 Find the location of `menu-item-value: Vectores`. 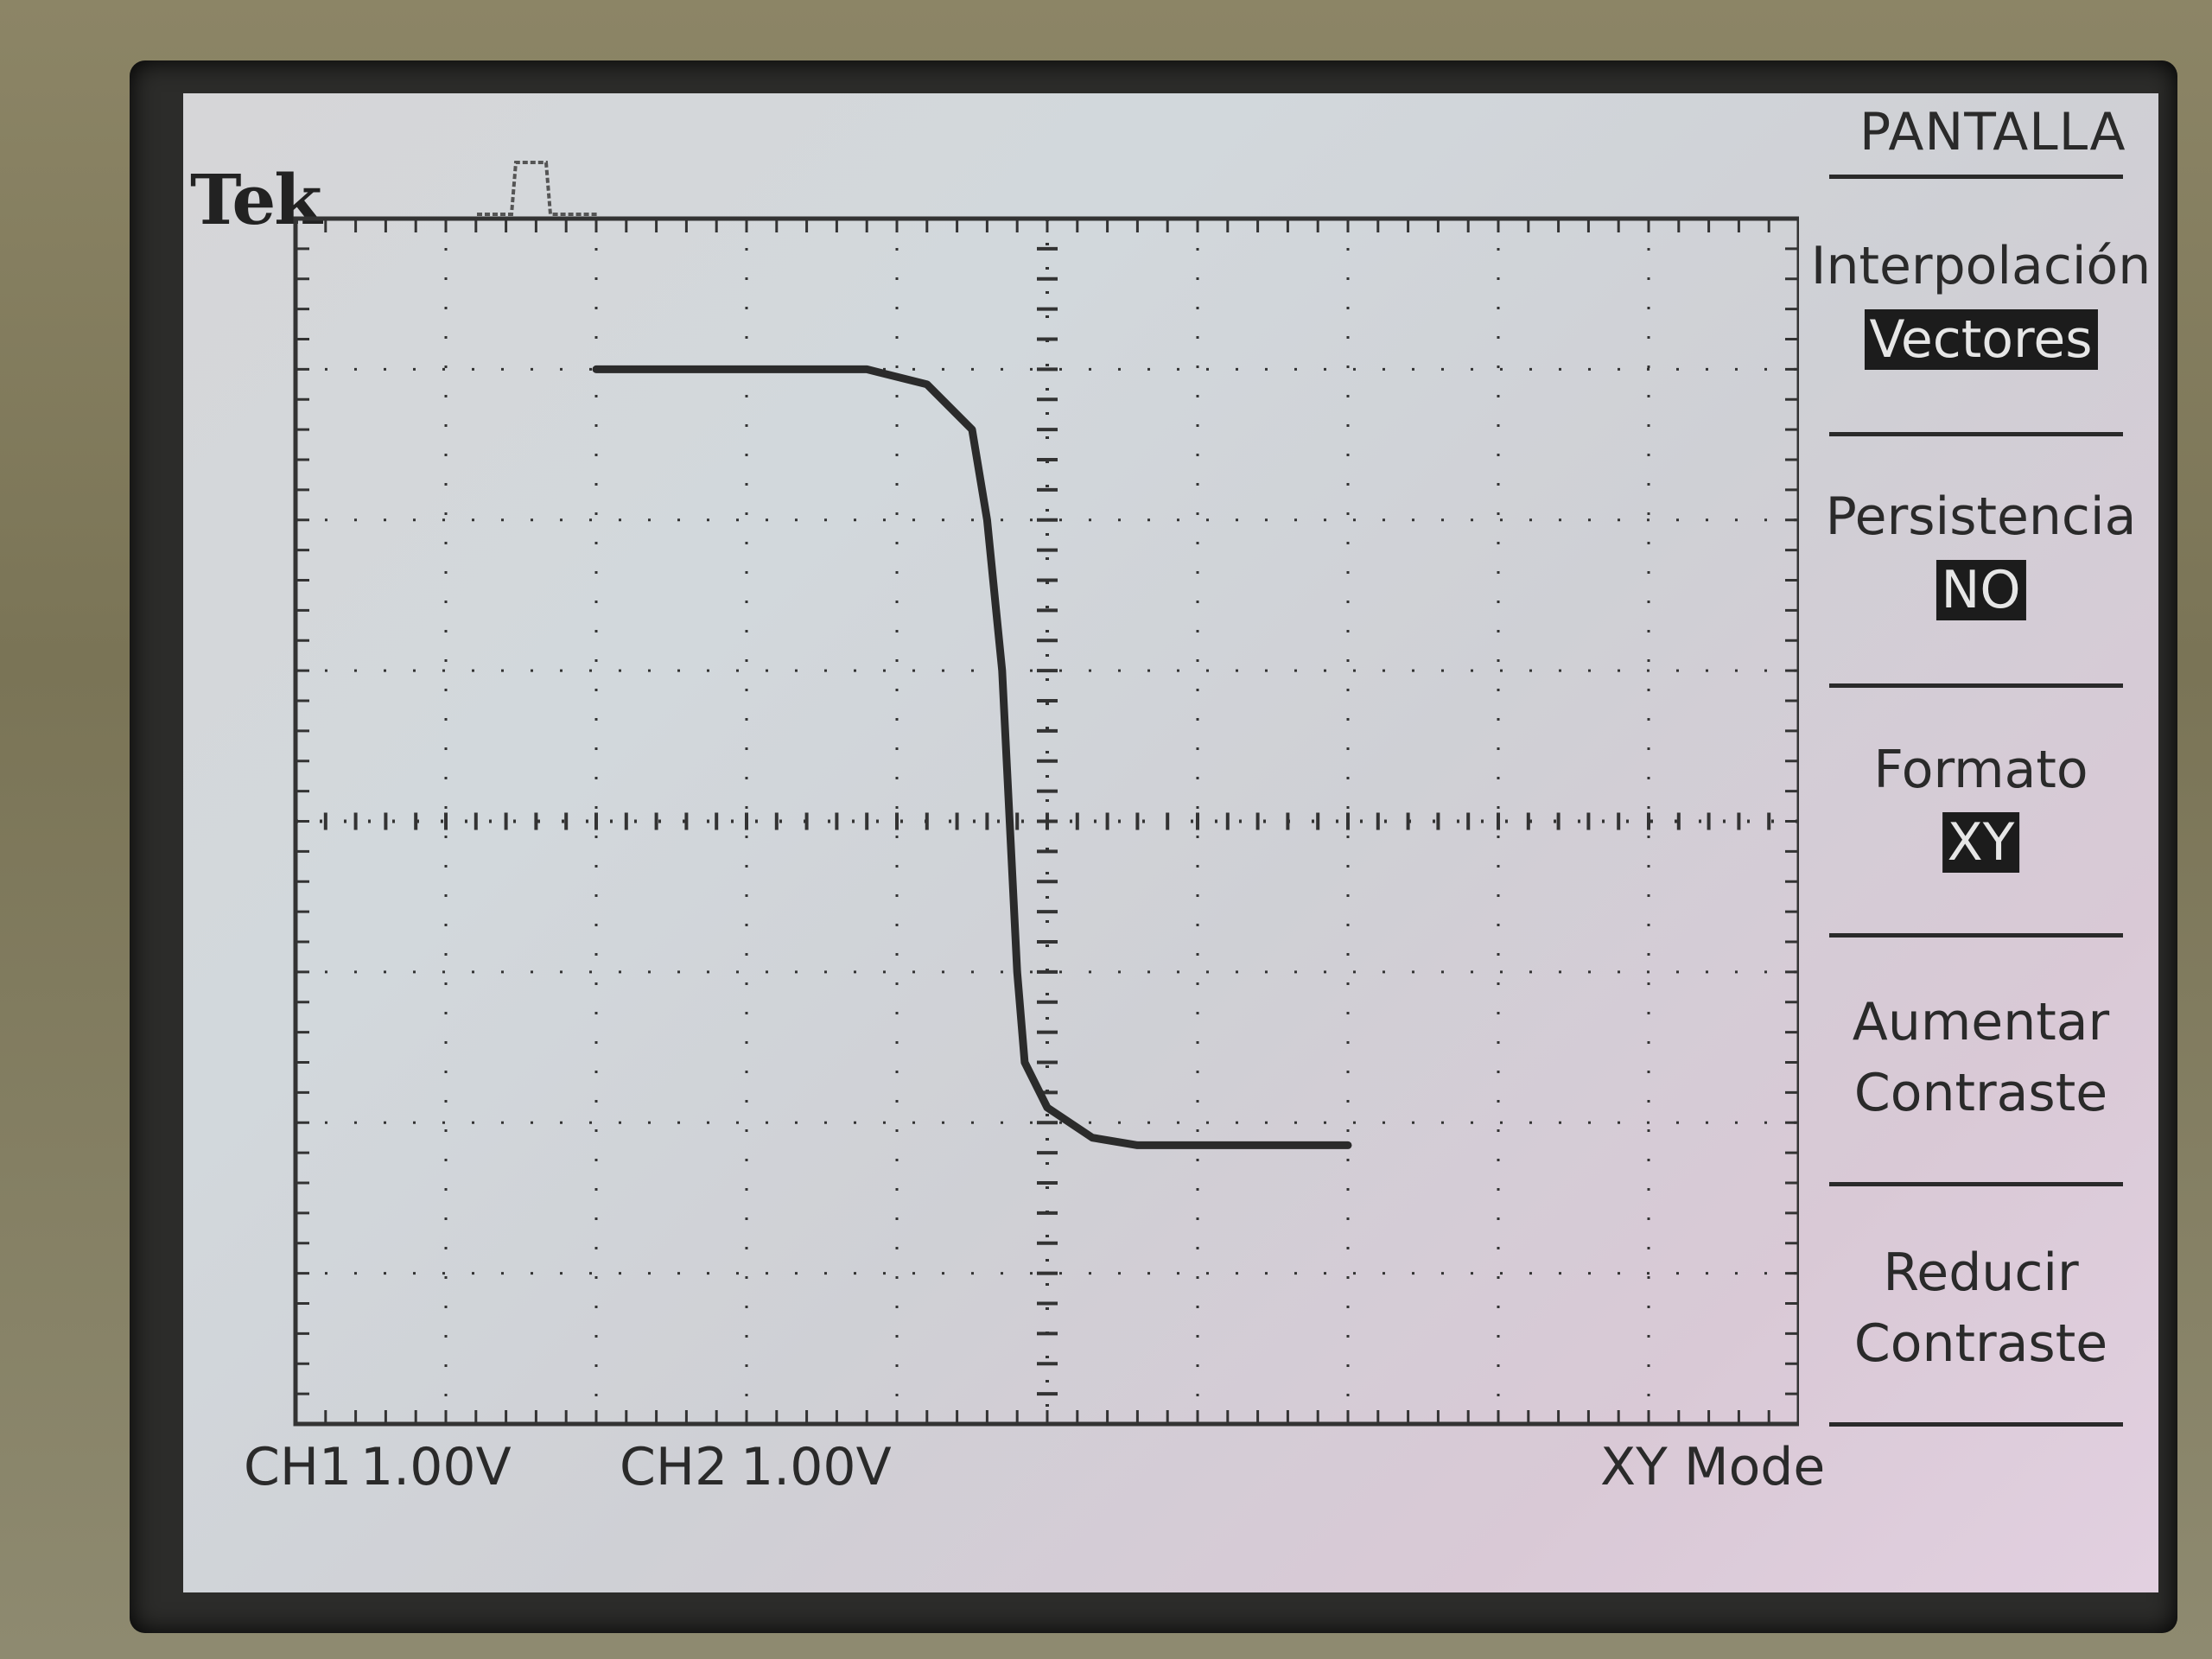

menu-item-value: Vectores is located at coordinates (1981, 339).